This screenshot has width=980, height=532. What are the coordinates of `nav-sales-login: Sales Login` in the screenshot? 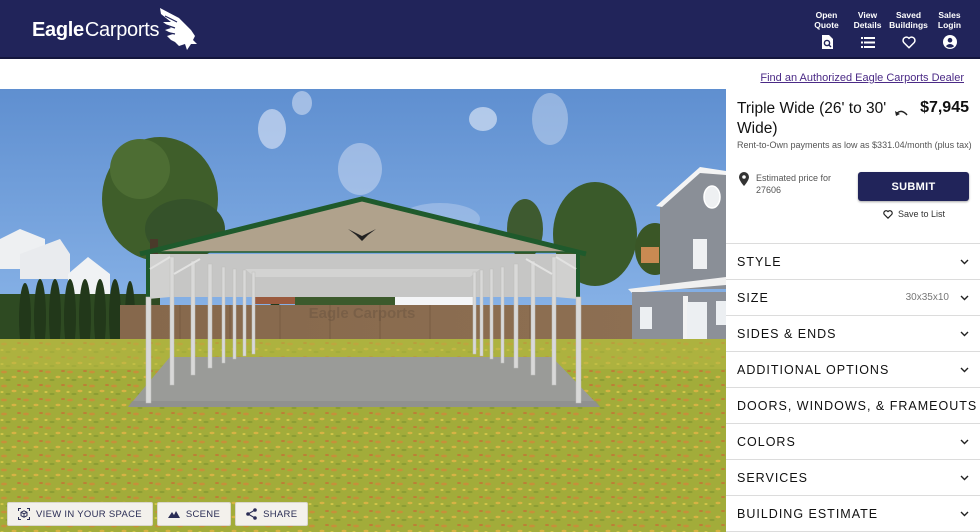 It's located at (949, 29).